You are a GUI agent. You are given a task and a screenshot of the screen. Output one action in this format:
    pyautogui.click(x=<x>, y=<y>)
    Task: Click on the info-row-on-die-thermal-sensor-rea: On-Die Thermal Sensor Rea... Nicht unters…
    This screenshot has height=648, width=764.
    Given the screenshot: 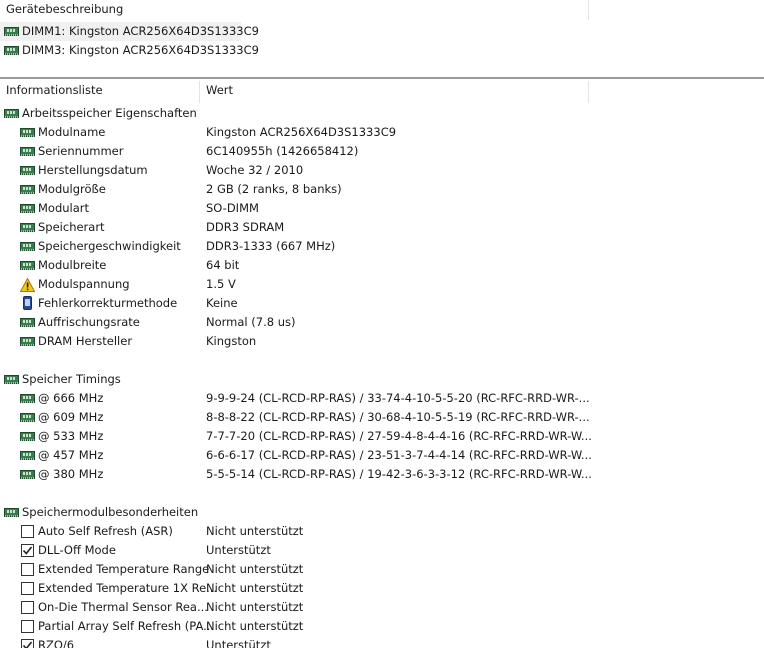 What is the action you would take?
    pyautogui.click(x=382, y=607)
    